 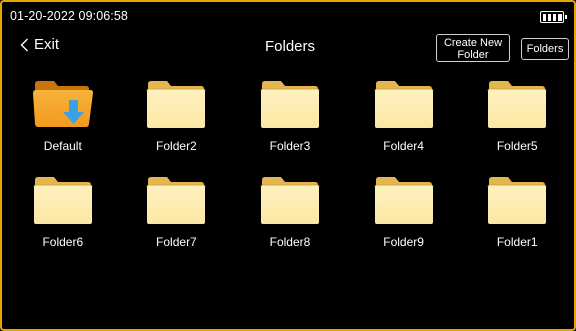 What do you see at coordinates (517, 242) in the screenshot?
I see `folder-label: Folder1` at bounding box center [517, 242].